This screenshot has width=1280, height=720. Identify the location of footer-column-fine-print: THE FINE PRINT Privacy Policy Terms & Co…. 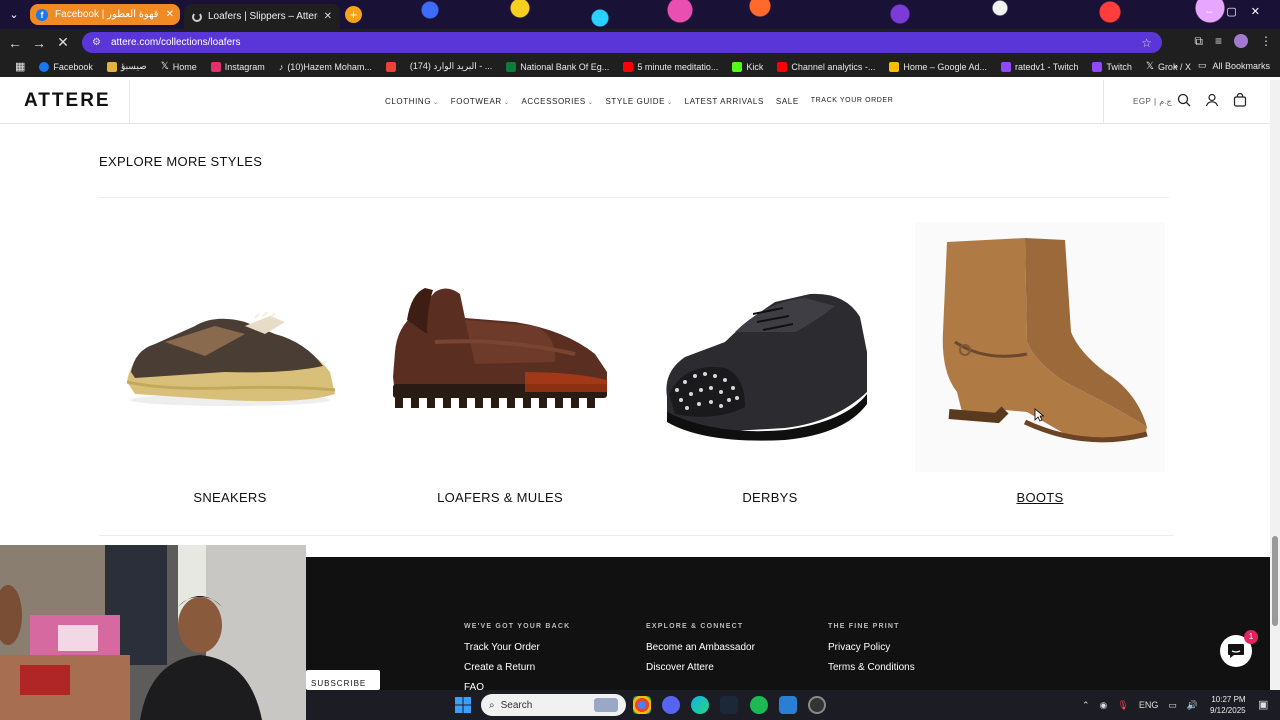
(871, 652).